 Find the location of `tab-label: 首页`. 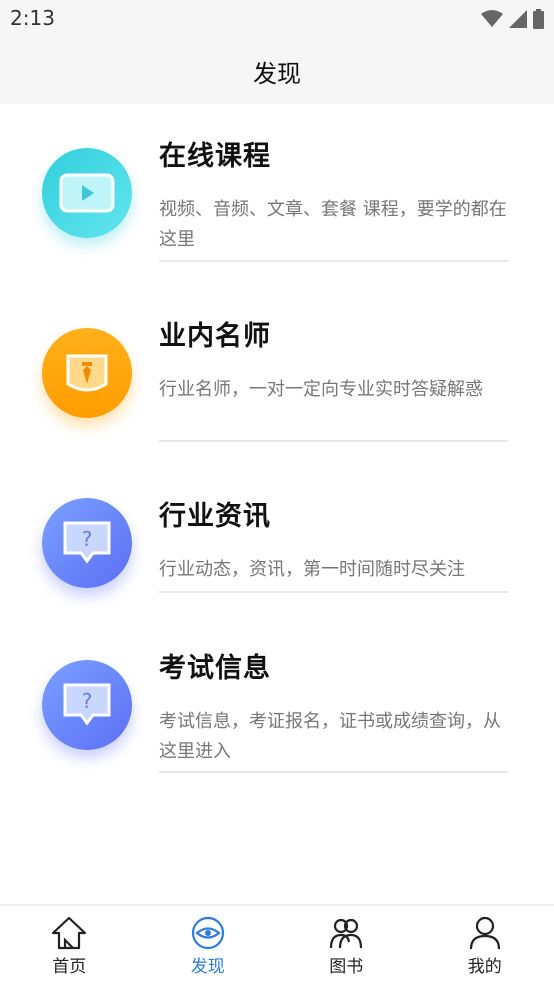

tab-label: 首页 is located at coordinates (69, 967).